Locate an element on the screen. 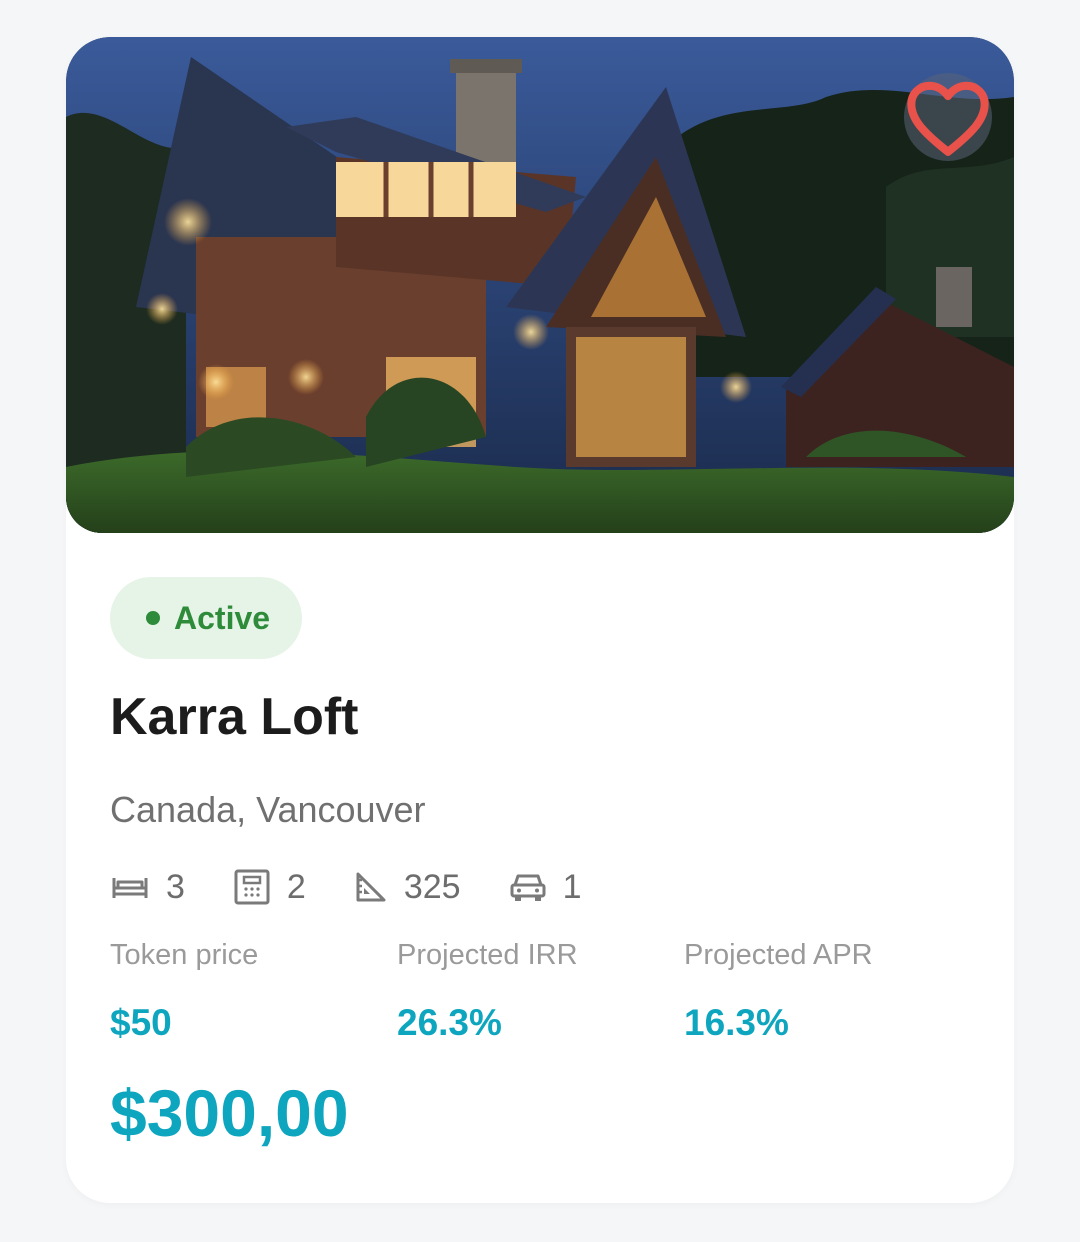 This screenshot has height=1242, width=1080. status-badge: Active is located at coordinates (206, 618).